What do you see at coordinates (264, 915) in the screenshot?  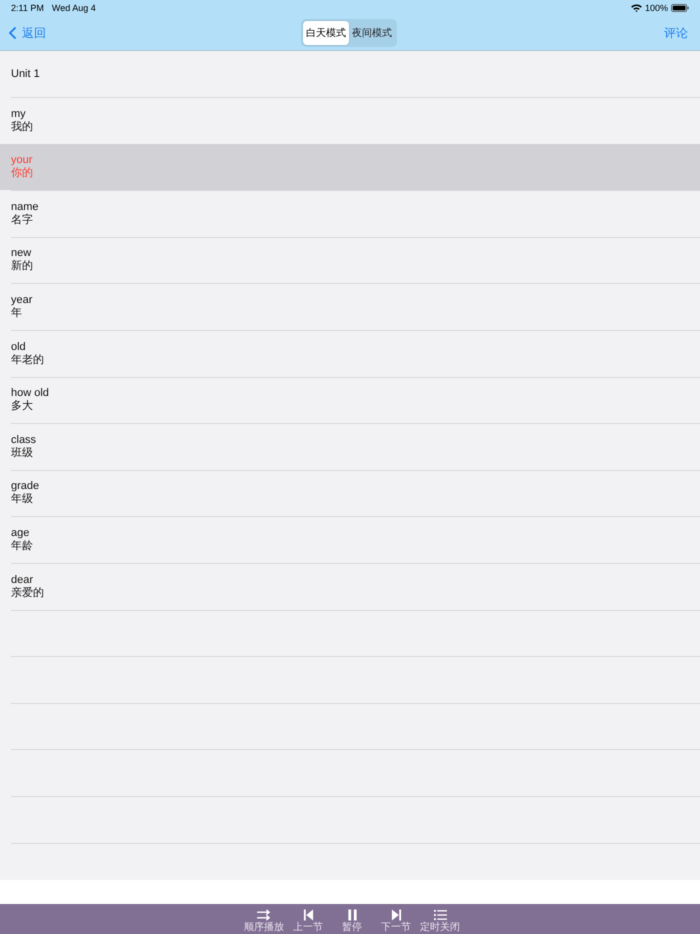 I see `arrows-right-icon` at bounding box center [264, 915].